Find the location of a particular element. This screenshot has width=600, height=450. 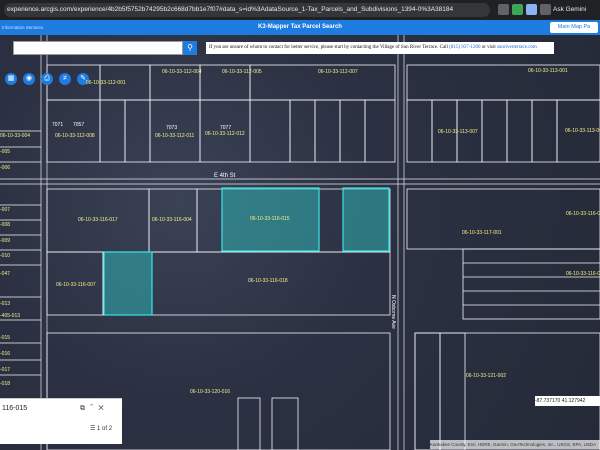

extension-icon is located at coordinates (517, 9).